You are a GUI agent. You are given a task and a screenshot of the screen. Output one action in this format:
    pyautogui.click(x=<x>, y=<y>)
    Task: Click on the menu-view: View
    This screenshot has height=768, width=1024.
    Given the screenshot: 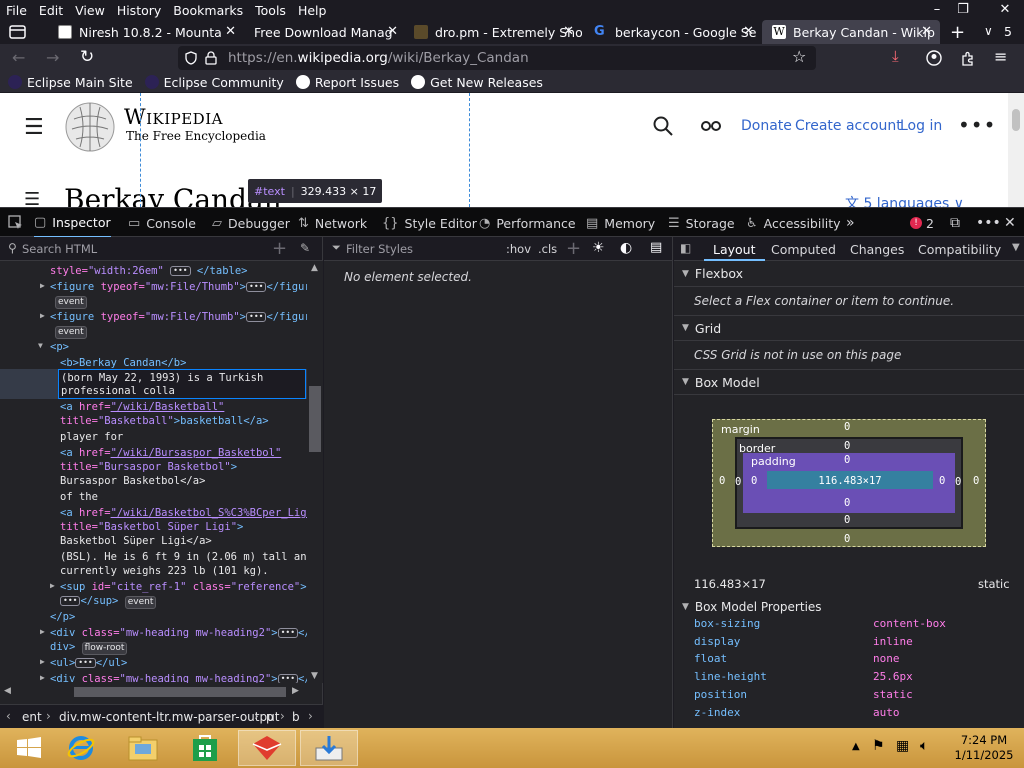 What is the action you would take?
    pyautogui.click(x=90, y=10)
    